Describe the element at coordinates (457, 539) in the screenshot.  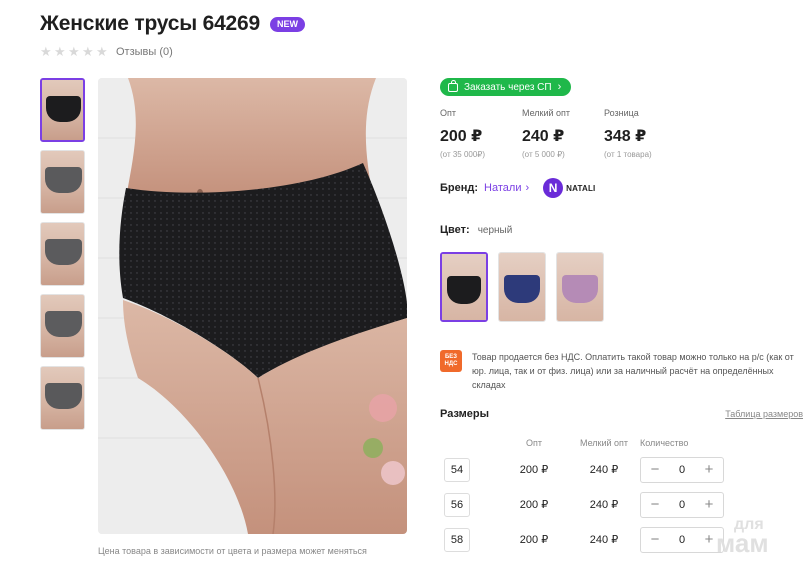
I see `size-label: 58` at that location.